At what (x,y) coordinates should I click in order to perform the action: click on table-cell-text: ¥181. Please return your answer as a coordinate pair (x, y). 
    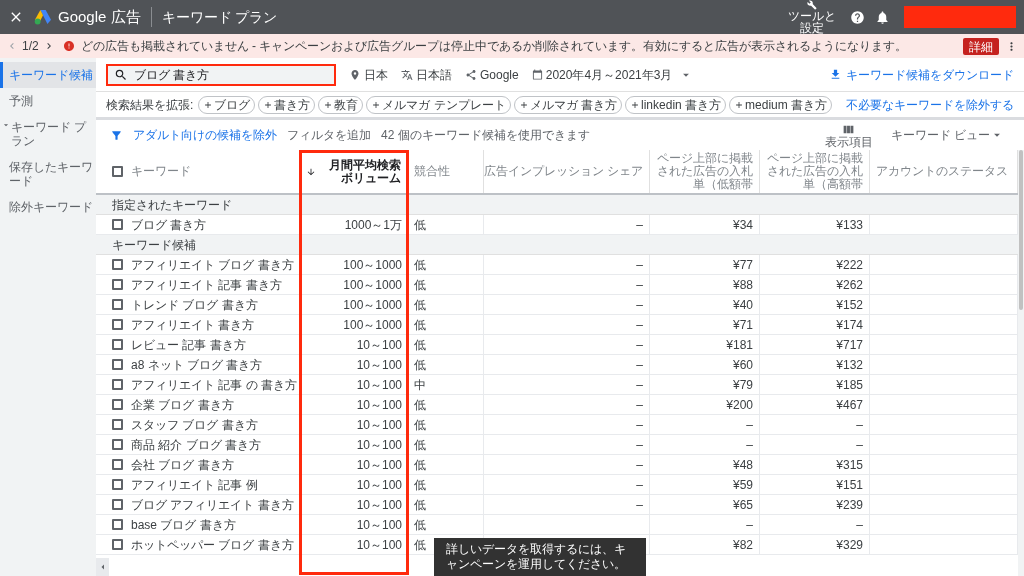
    Looking at the image, I should click on (739, 345).